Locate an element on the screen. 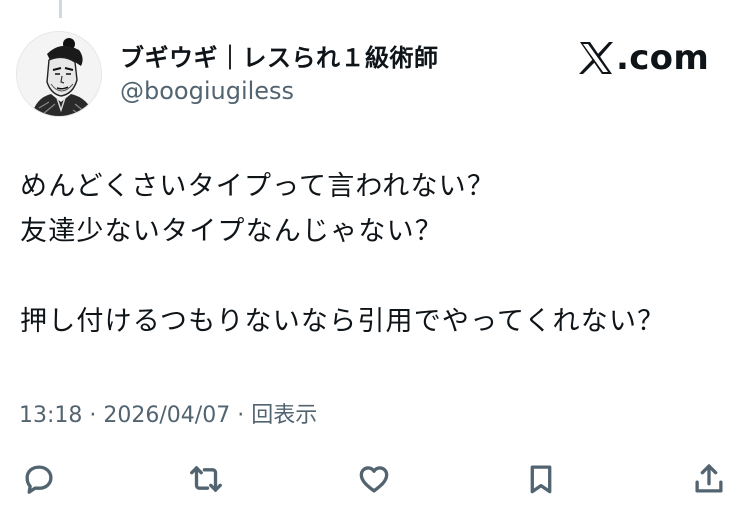 This screenshot has width=750, height=522. retweet-icon is located at coordinates (206, 479).